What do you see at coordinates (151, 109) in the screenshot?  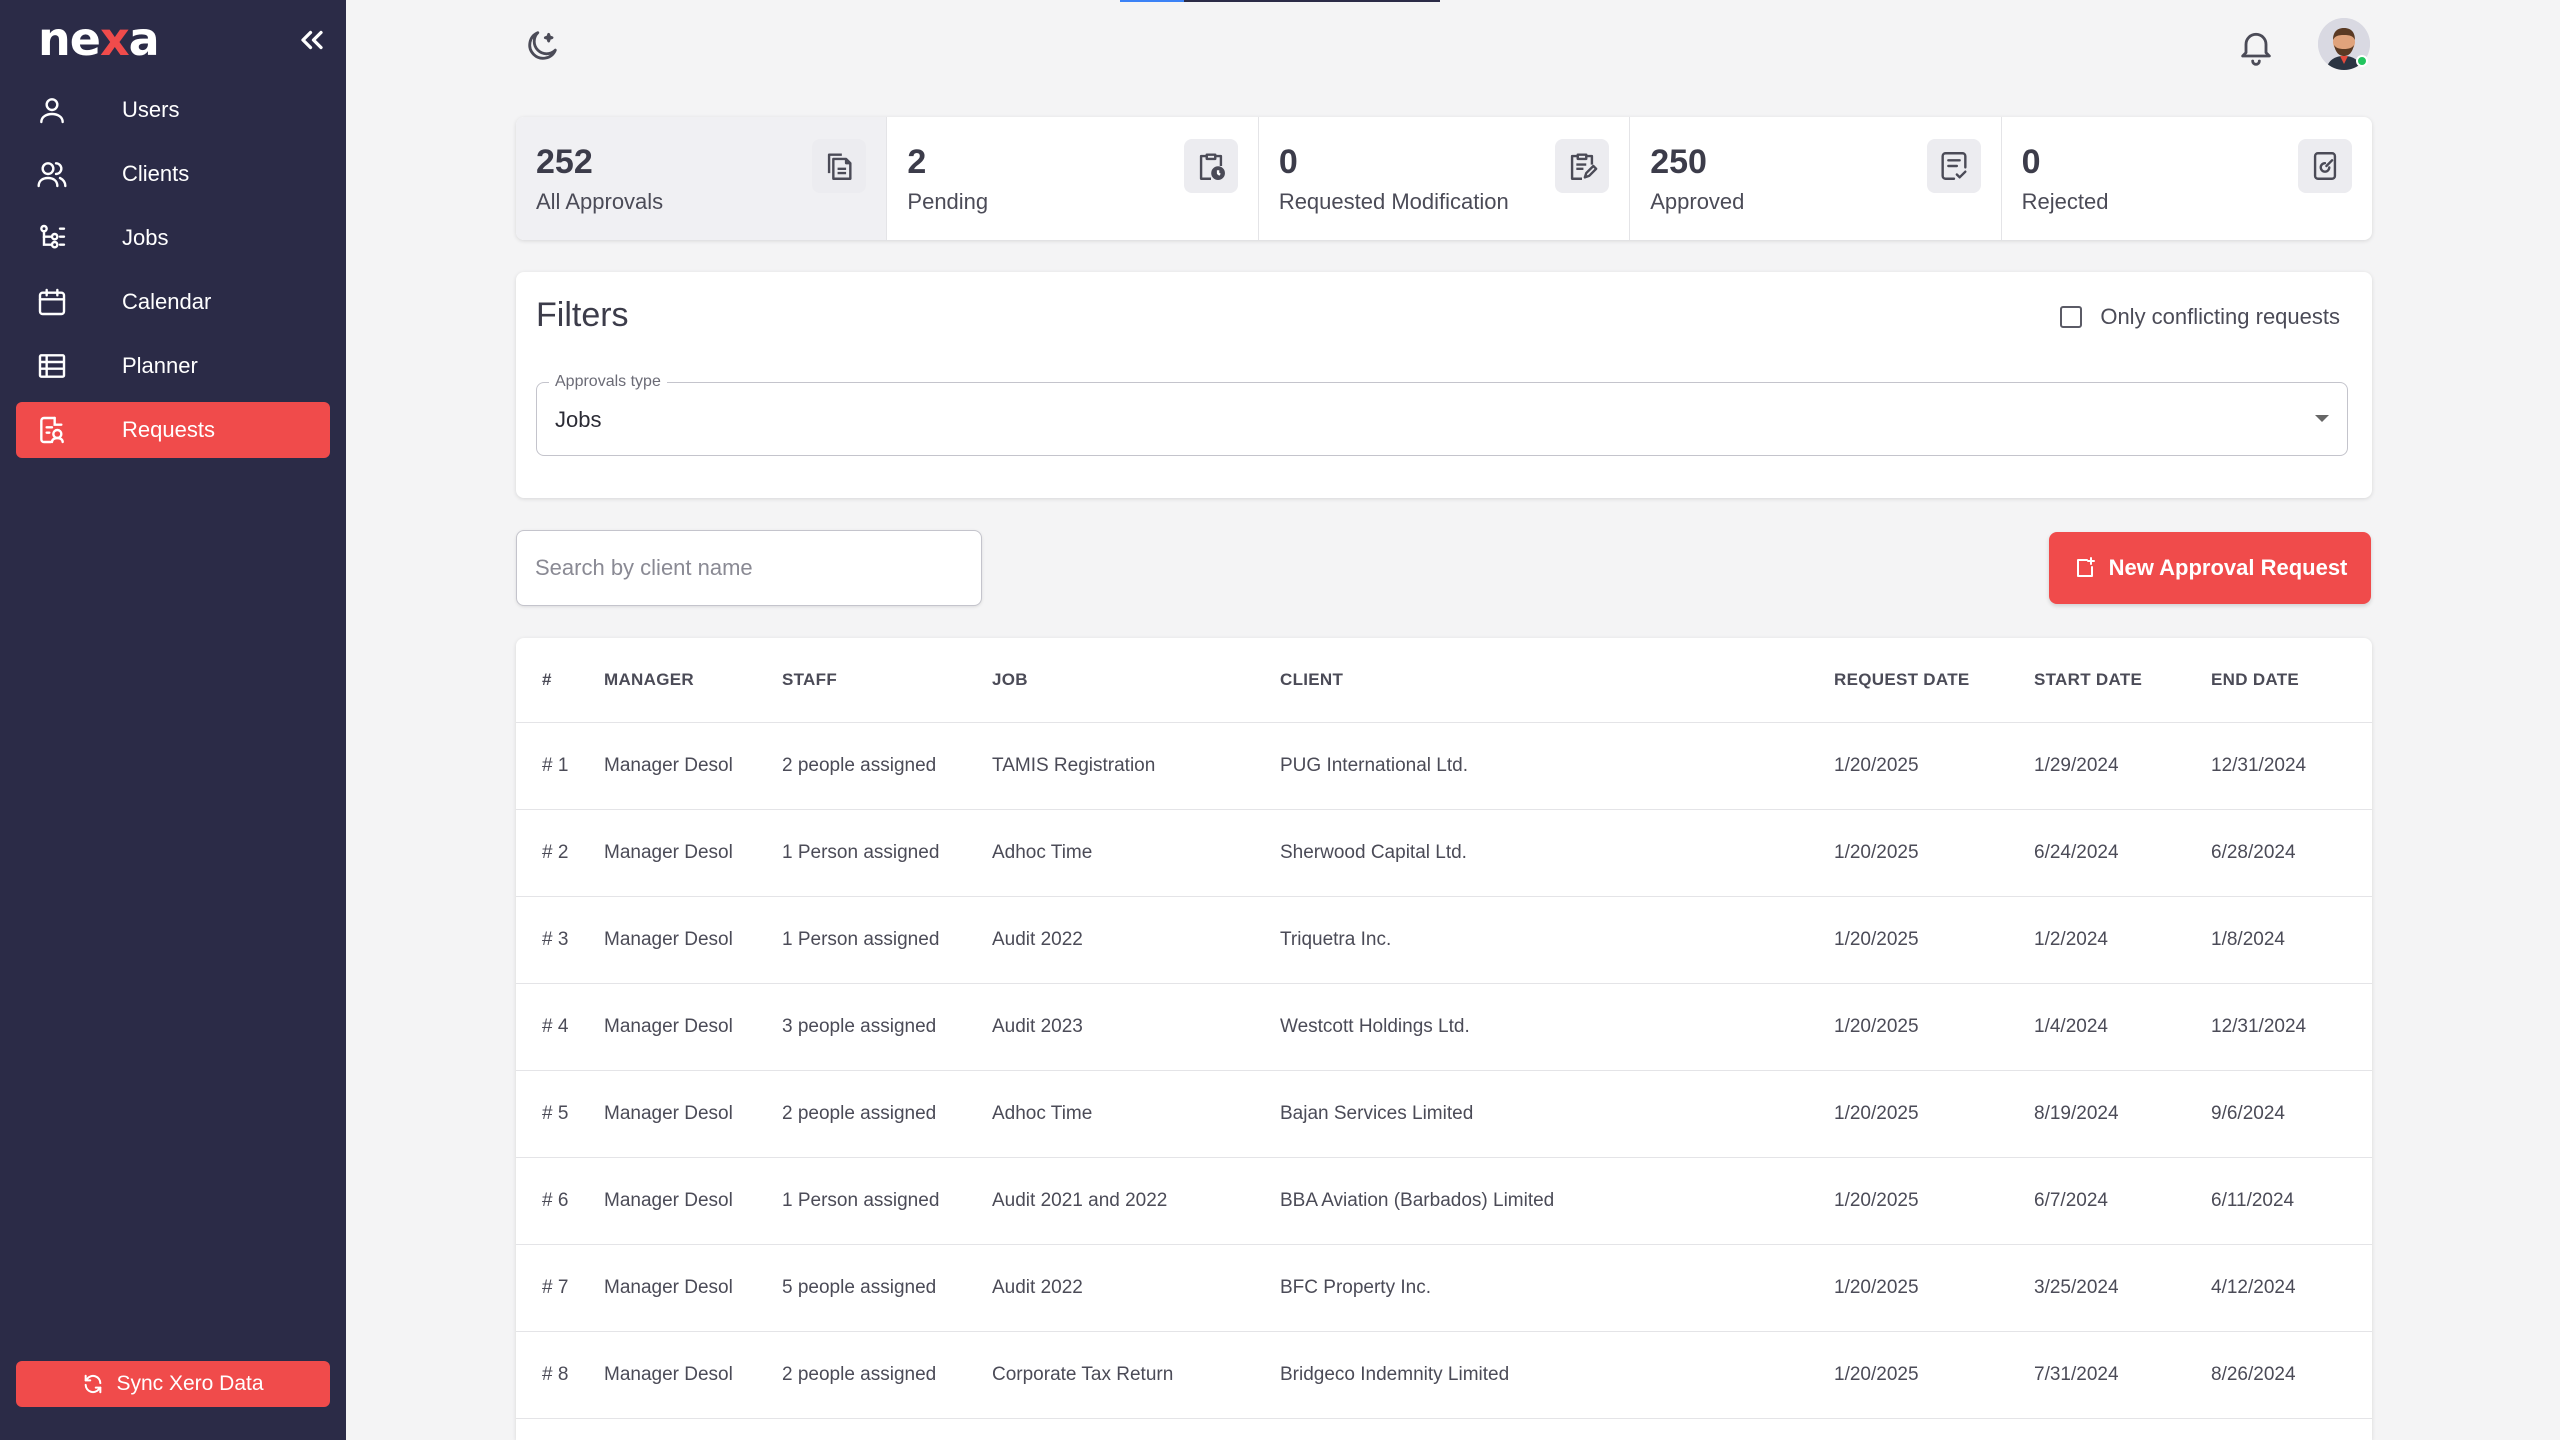 I see `sidebar-item-label: Users` at bounding box center [151, 109].